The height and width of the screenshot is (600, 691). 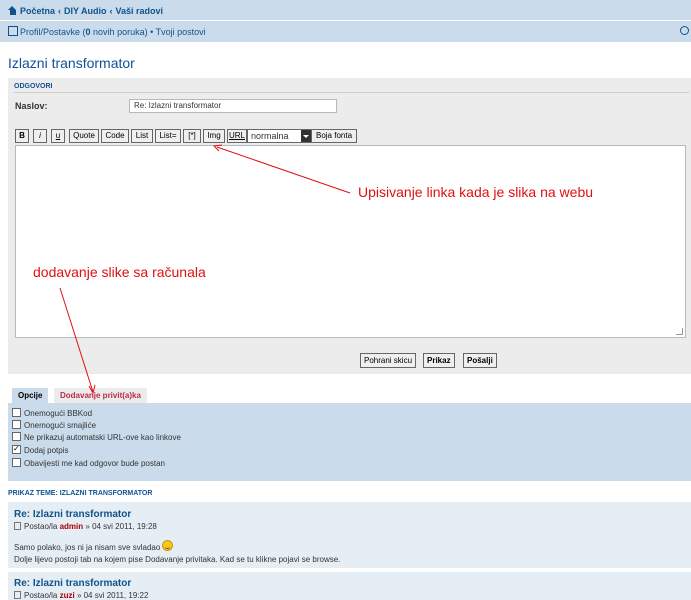 I want to click on annotation-web-image: Upisivanje linka kada je slika na webu, so click(x=476, y=192).